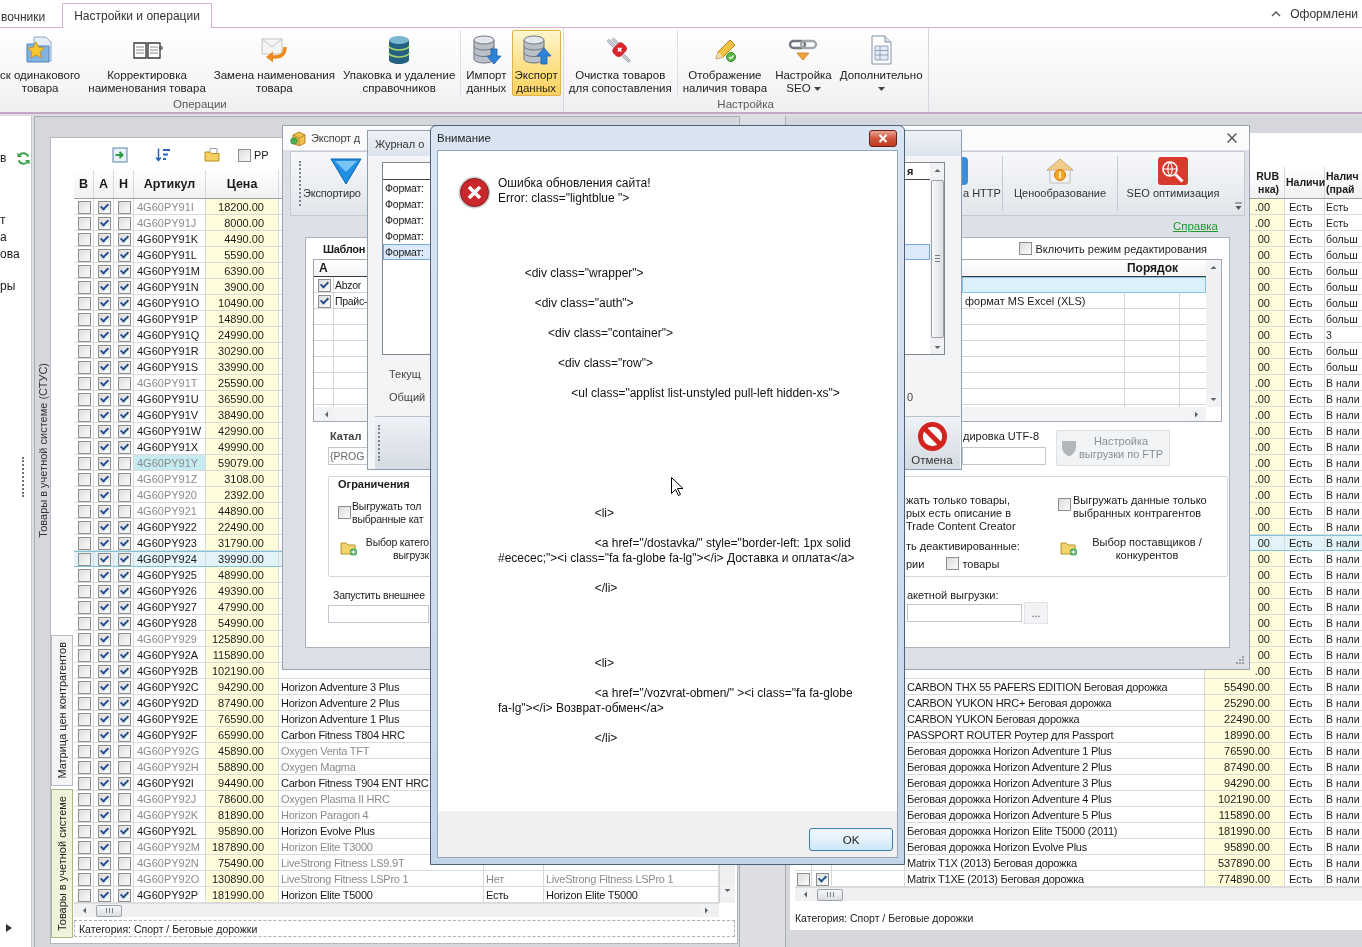 This screenshot has width=1362, height=947. What do you see at coordinates (486, 63) in the screenshot?
I see `ribbon-button: Импорт данных` at bounding box center [486, 63].